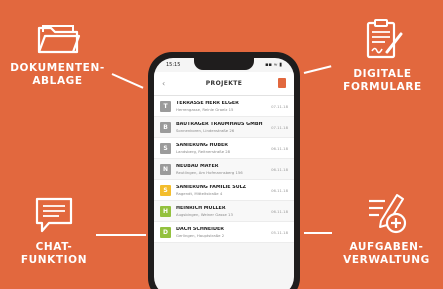  What do you see at coordinates (209, 172) in the screenshot?
I see `project-address: Reutlingen, Am Hofmannsberg 156` at bounding box center [209, 172].